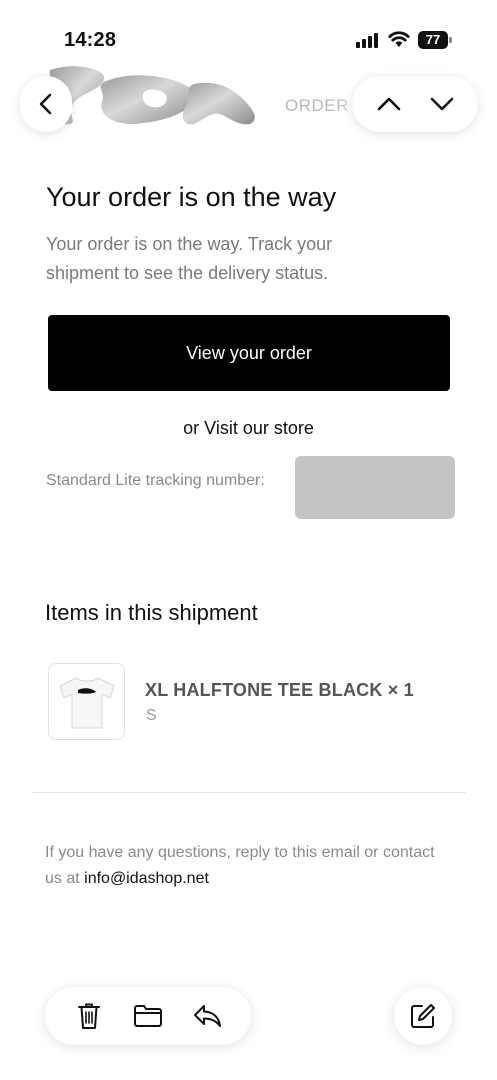 The height and width of the screenshot is (1080, 497). I want to click on item-variant: S, so click(151, 715).